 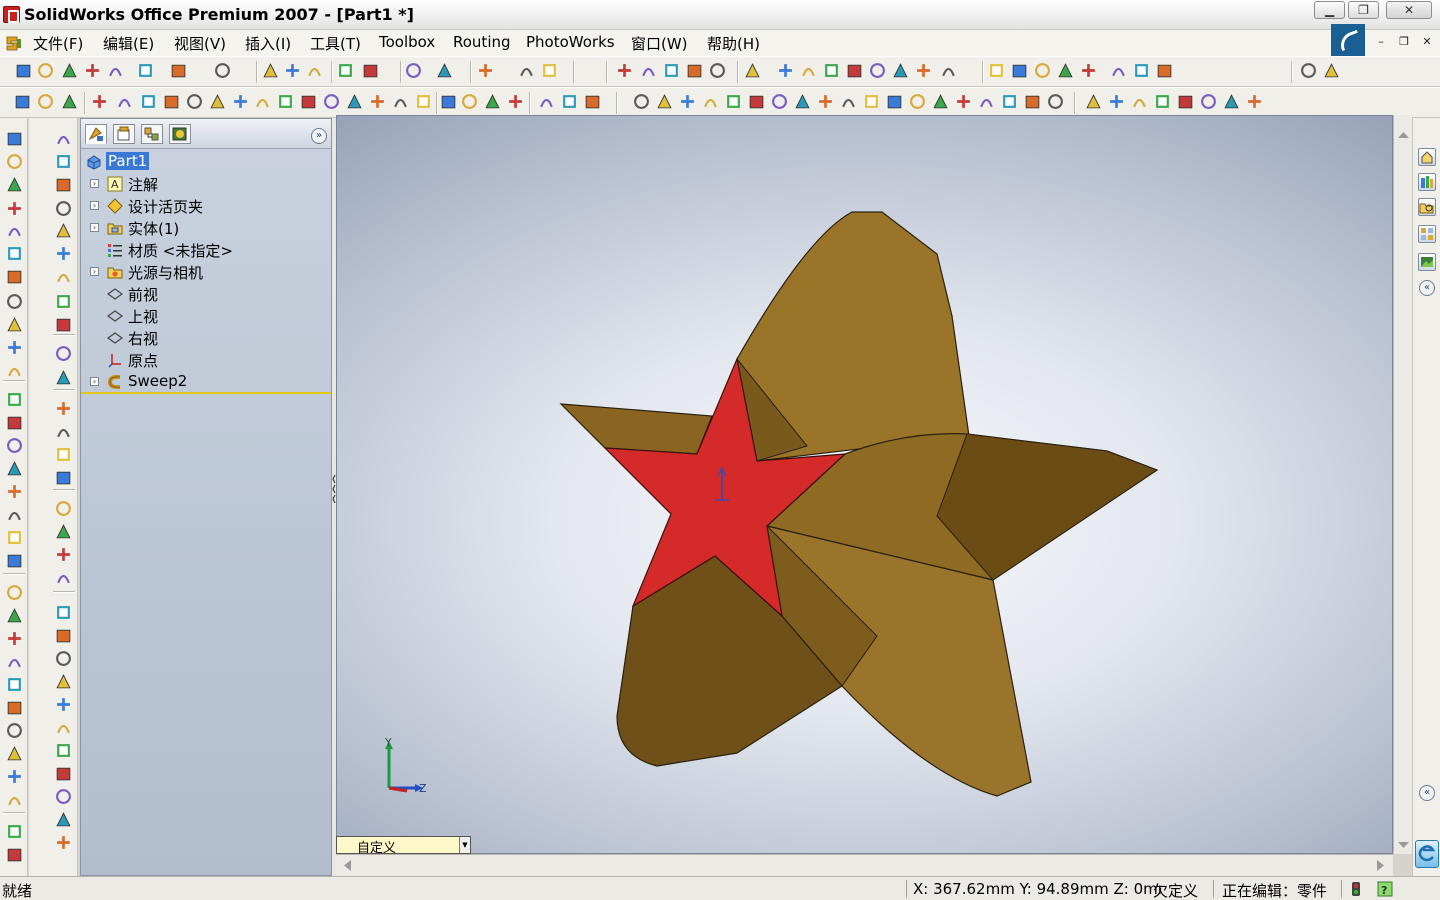 What do you see at coordinates (206, 162) in the screenshot?
I see `tree-root-part: Part1` at bounding box center [206, 162].